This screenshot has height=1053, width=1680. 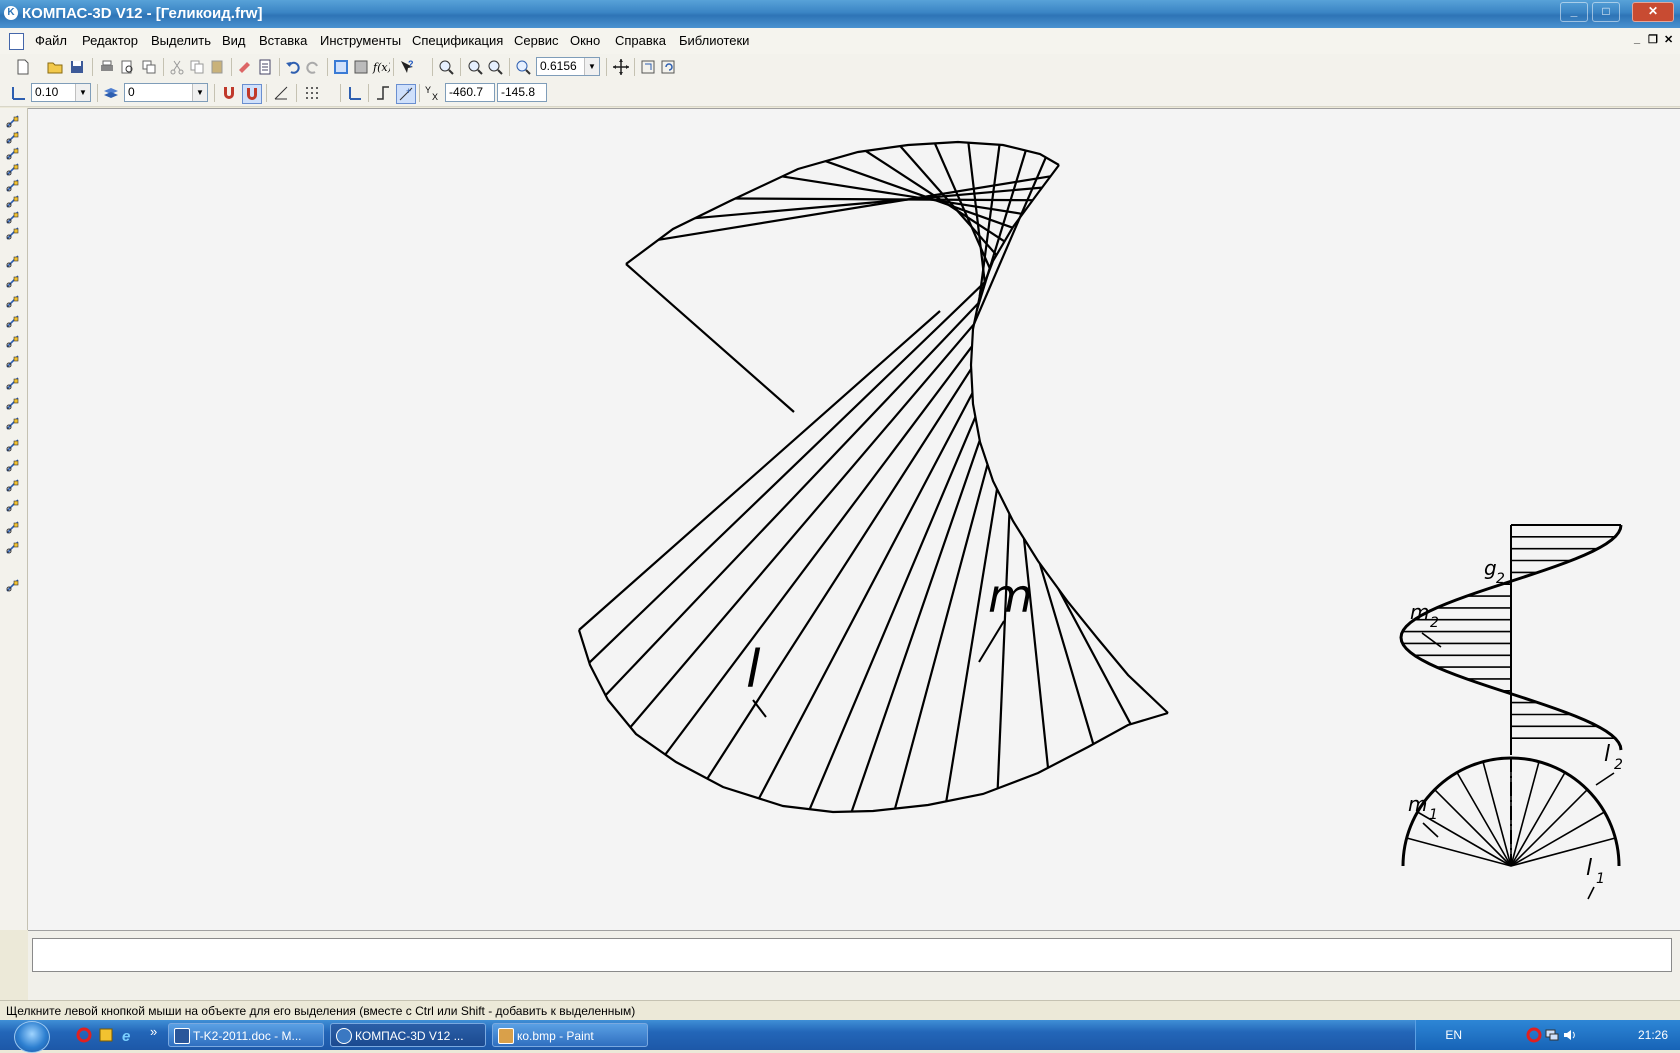 I want to click on quicklaunch-icon, so click(x=106, y=1035).